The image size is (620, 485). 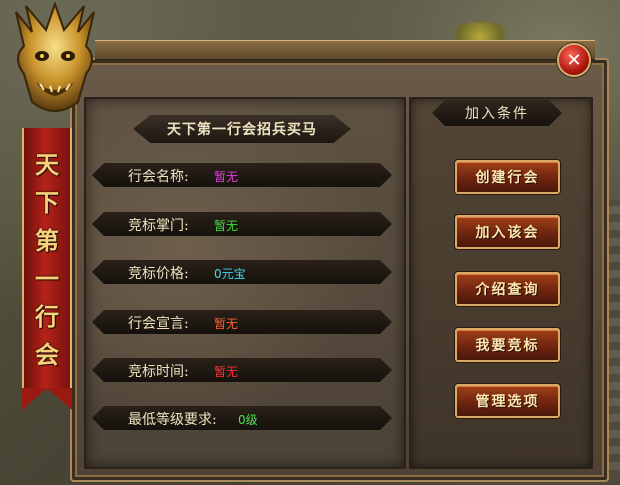 I want to click on bid-price-value: 0元宝, so click(x=230, y=274).